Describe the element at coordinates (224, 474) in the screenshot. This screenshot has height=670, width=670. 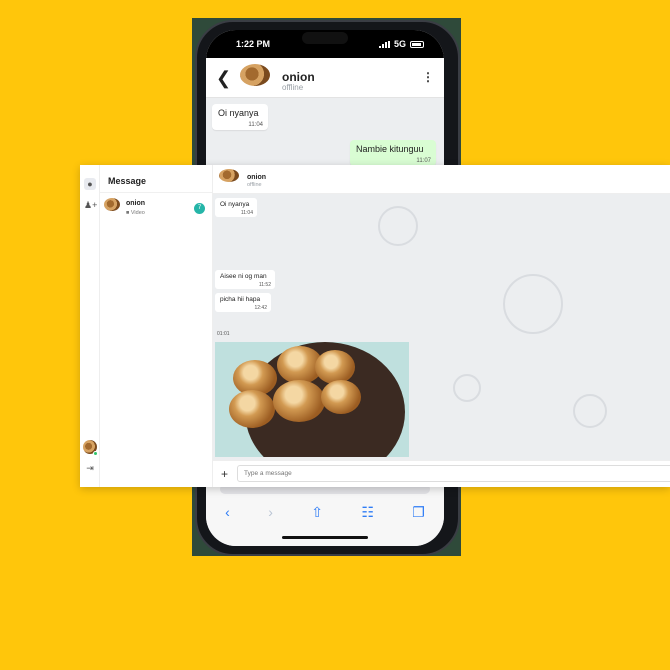
I see `attach-icon: +` at that location.